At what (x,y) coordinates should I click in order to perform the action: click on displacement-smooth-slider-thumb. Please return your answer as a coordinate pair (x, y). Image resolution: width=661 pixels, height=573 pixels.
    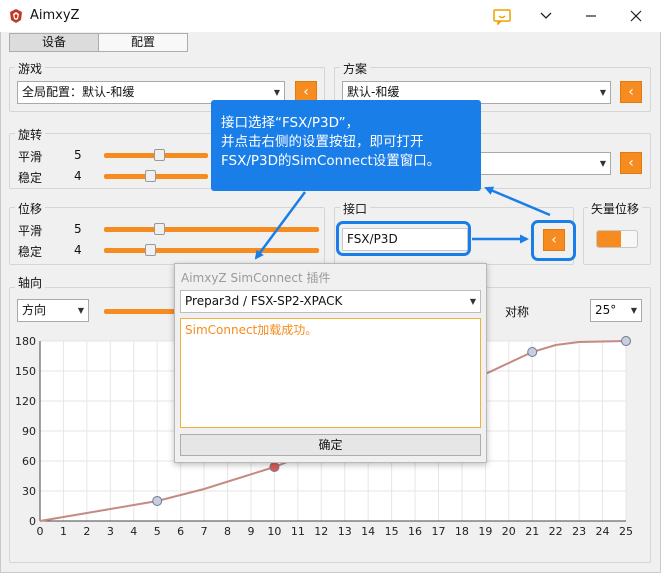
    Looking at the image, I should click on (159, 229).